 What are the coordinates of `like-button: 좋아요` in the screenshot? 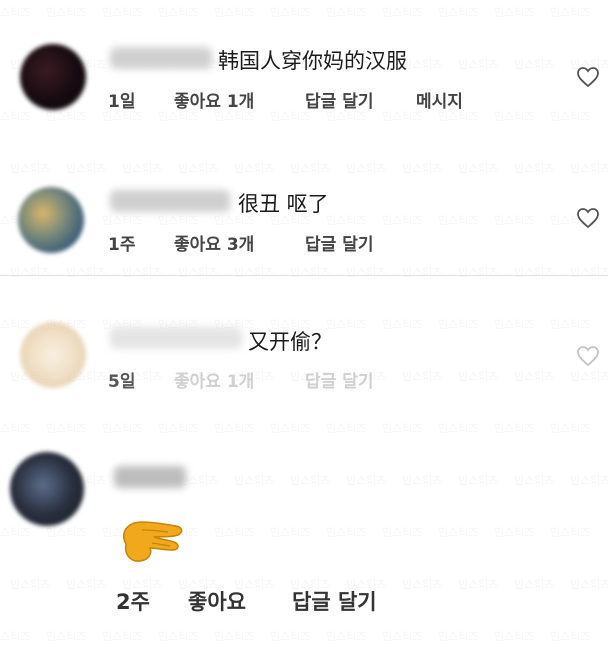 It's located at (217, 601).